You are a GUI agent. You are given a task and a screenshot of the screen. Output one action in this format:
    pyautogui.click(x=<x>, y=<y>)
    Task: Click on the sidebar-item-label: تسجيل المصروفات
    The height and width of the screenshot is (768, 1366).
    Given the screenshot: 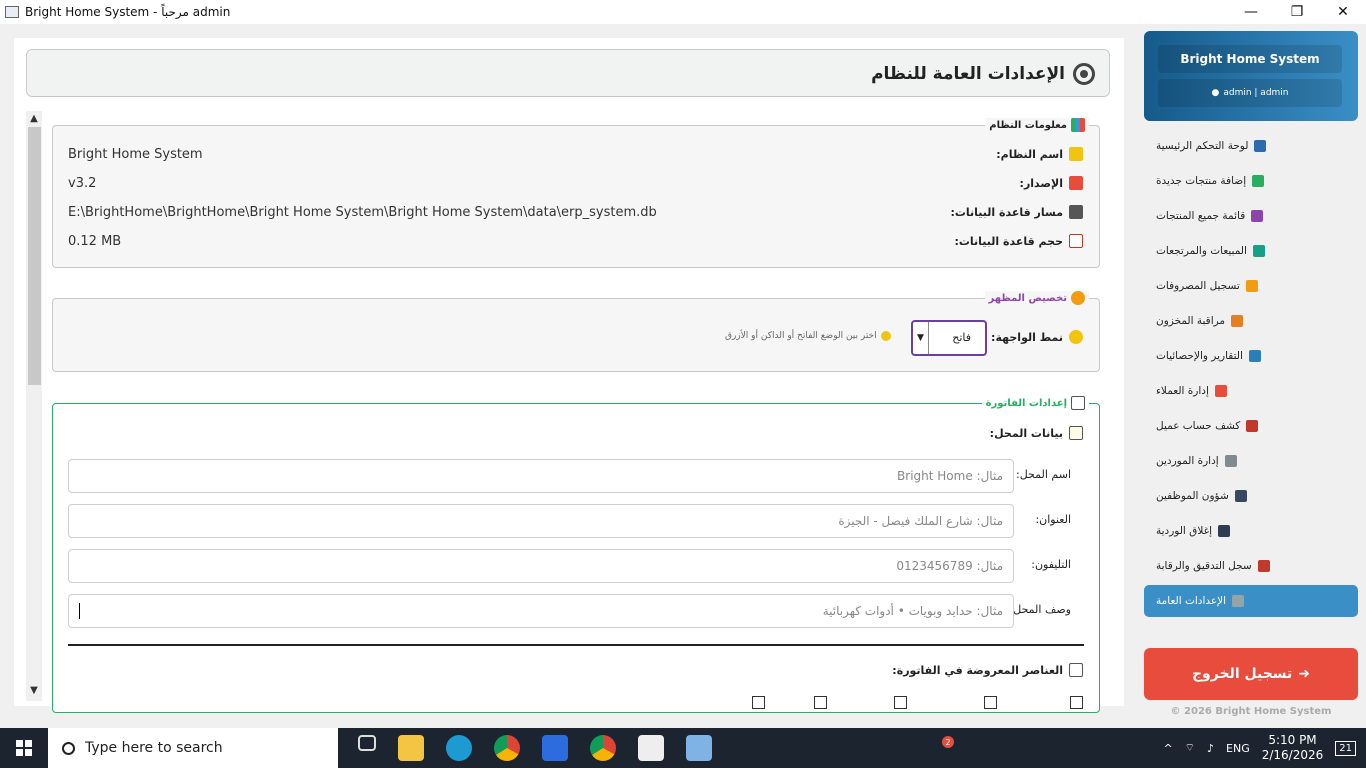 What is the action you would take?
    pyautogui.click(x=1198, y=286)
    